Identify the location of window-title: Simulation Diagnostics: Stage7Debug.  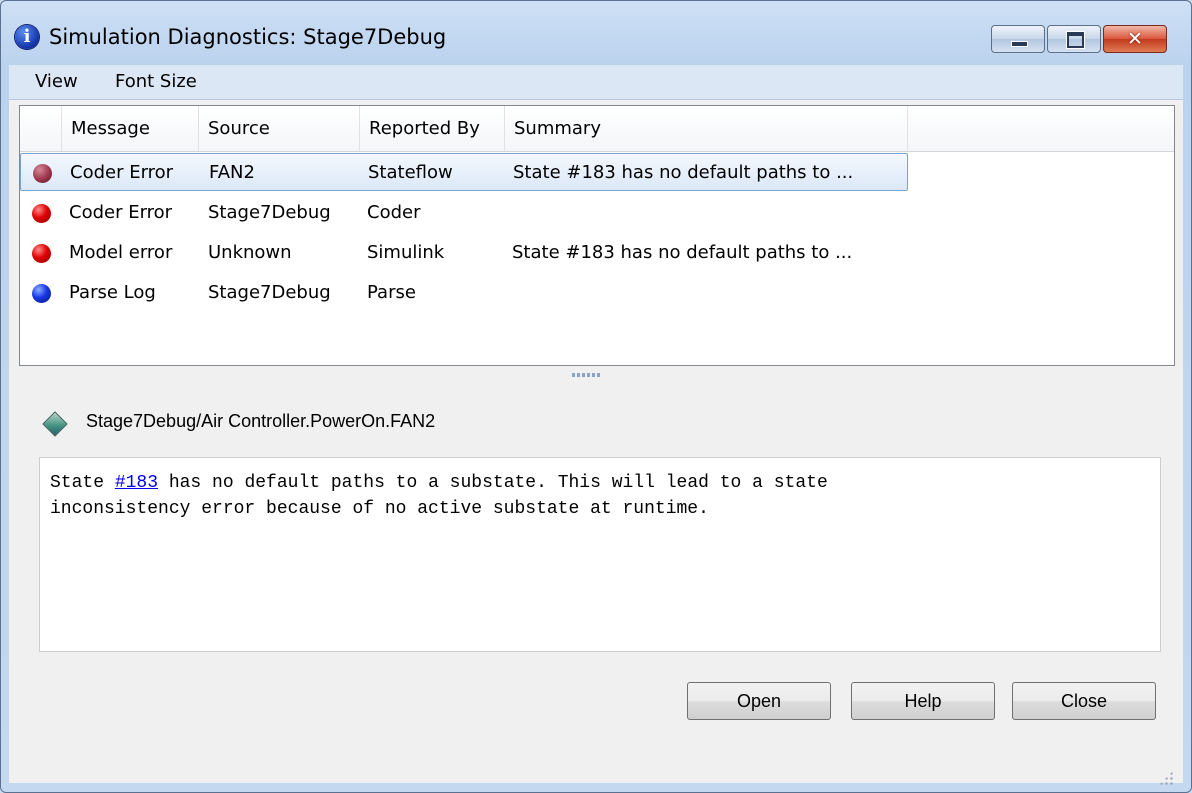
(248, 37).